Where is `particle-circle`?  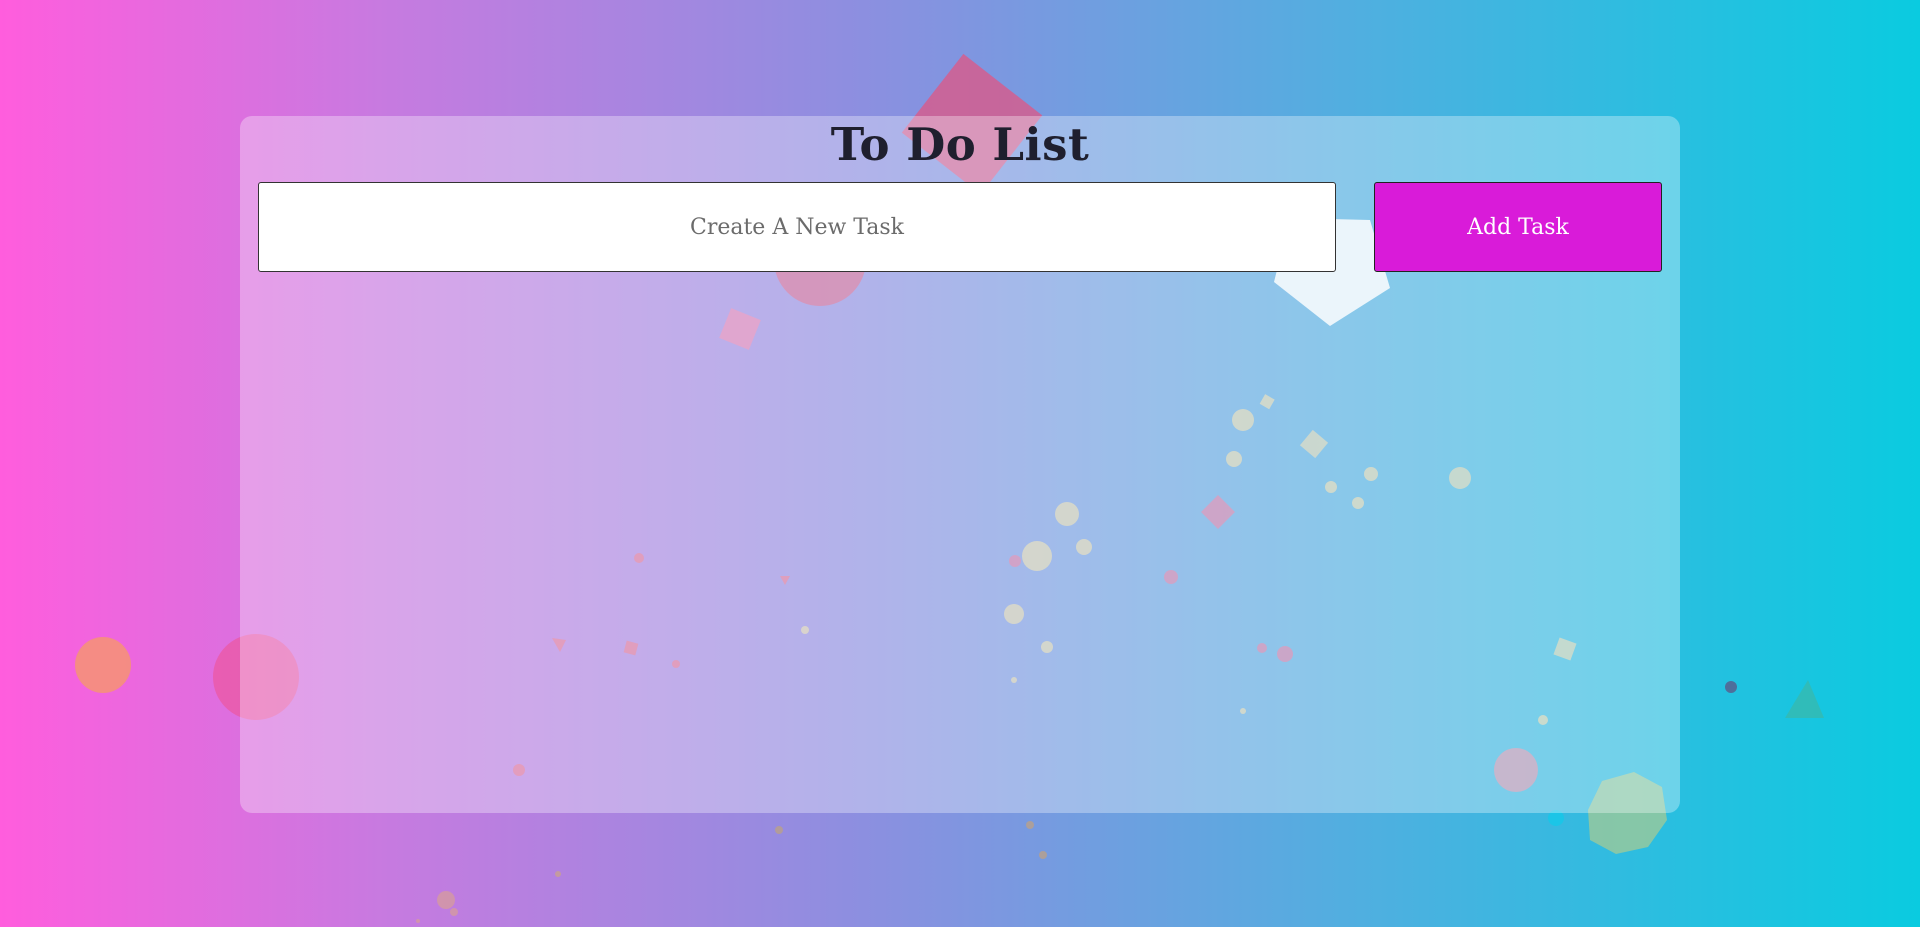 particle-circle is located at coordinates (103, 665).